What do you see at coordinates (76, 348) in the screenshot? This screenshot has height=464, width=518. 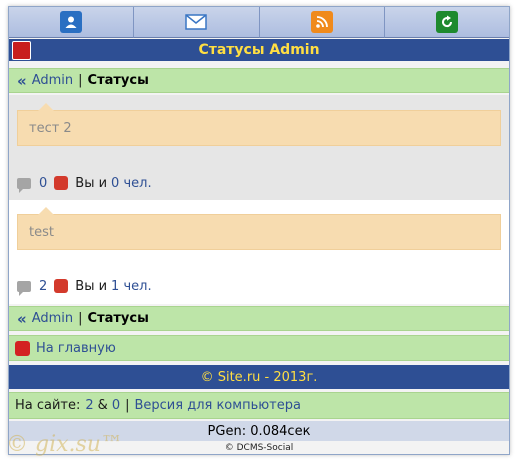 I see `home-link: На главную` at bounding box center [76, 348].